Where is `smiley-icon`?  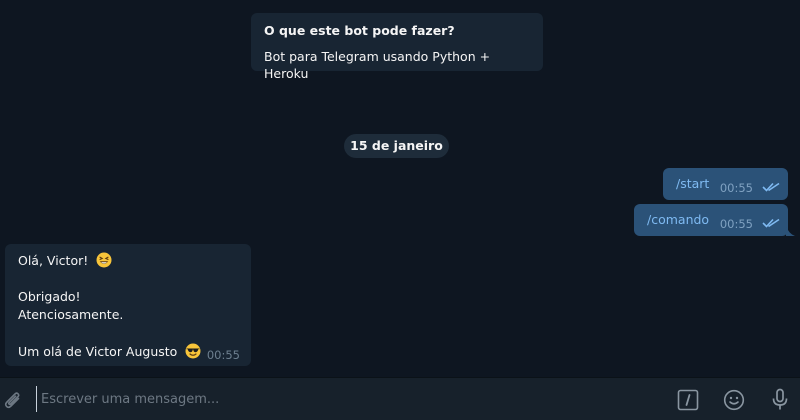 smiley-icon is located at coordinates (734, 400).